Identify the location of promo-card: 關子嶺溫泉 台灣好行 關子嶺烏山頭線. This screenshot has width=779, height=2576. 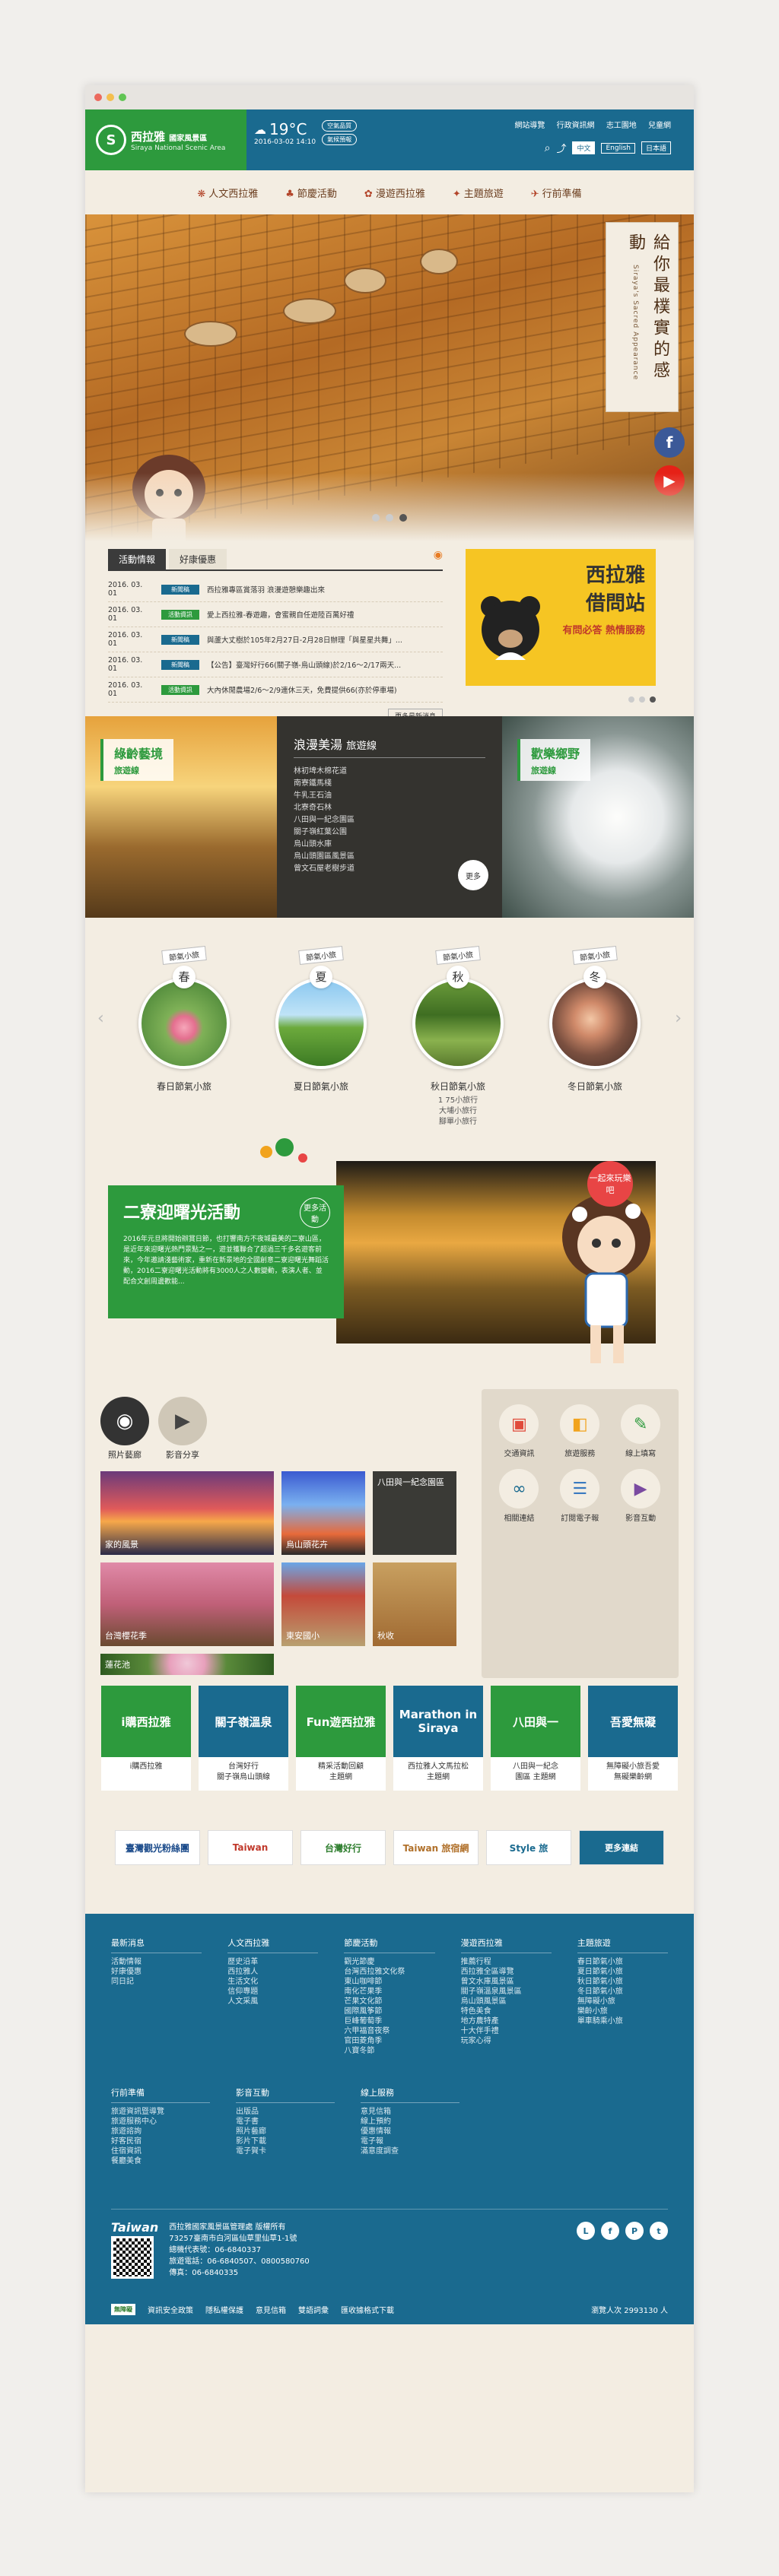
(243, 1755).